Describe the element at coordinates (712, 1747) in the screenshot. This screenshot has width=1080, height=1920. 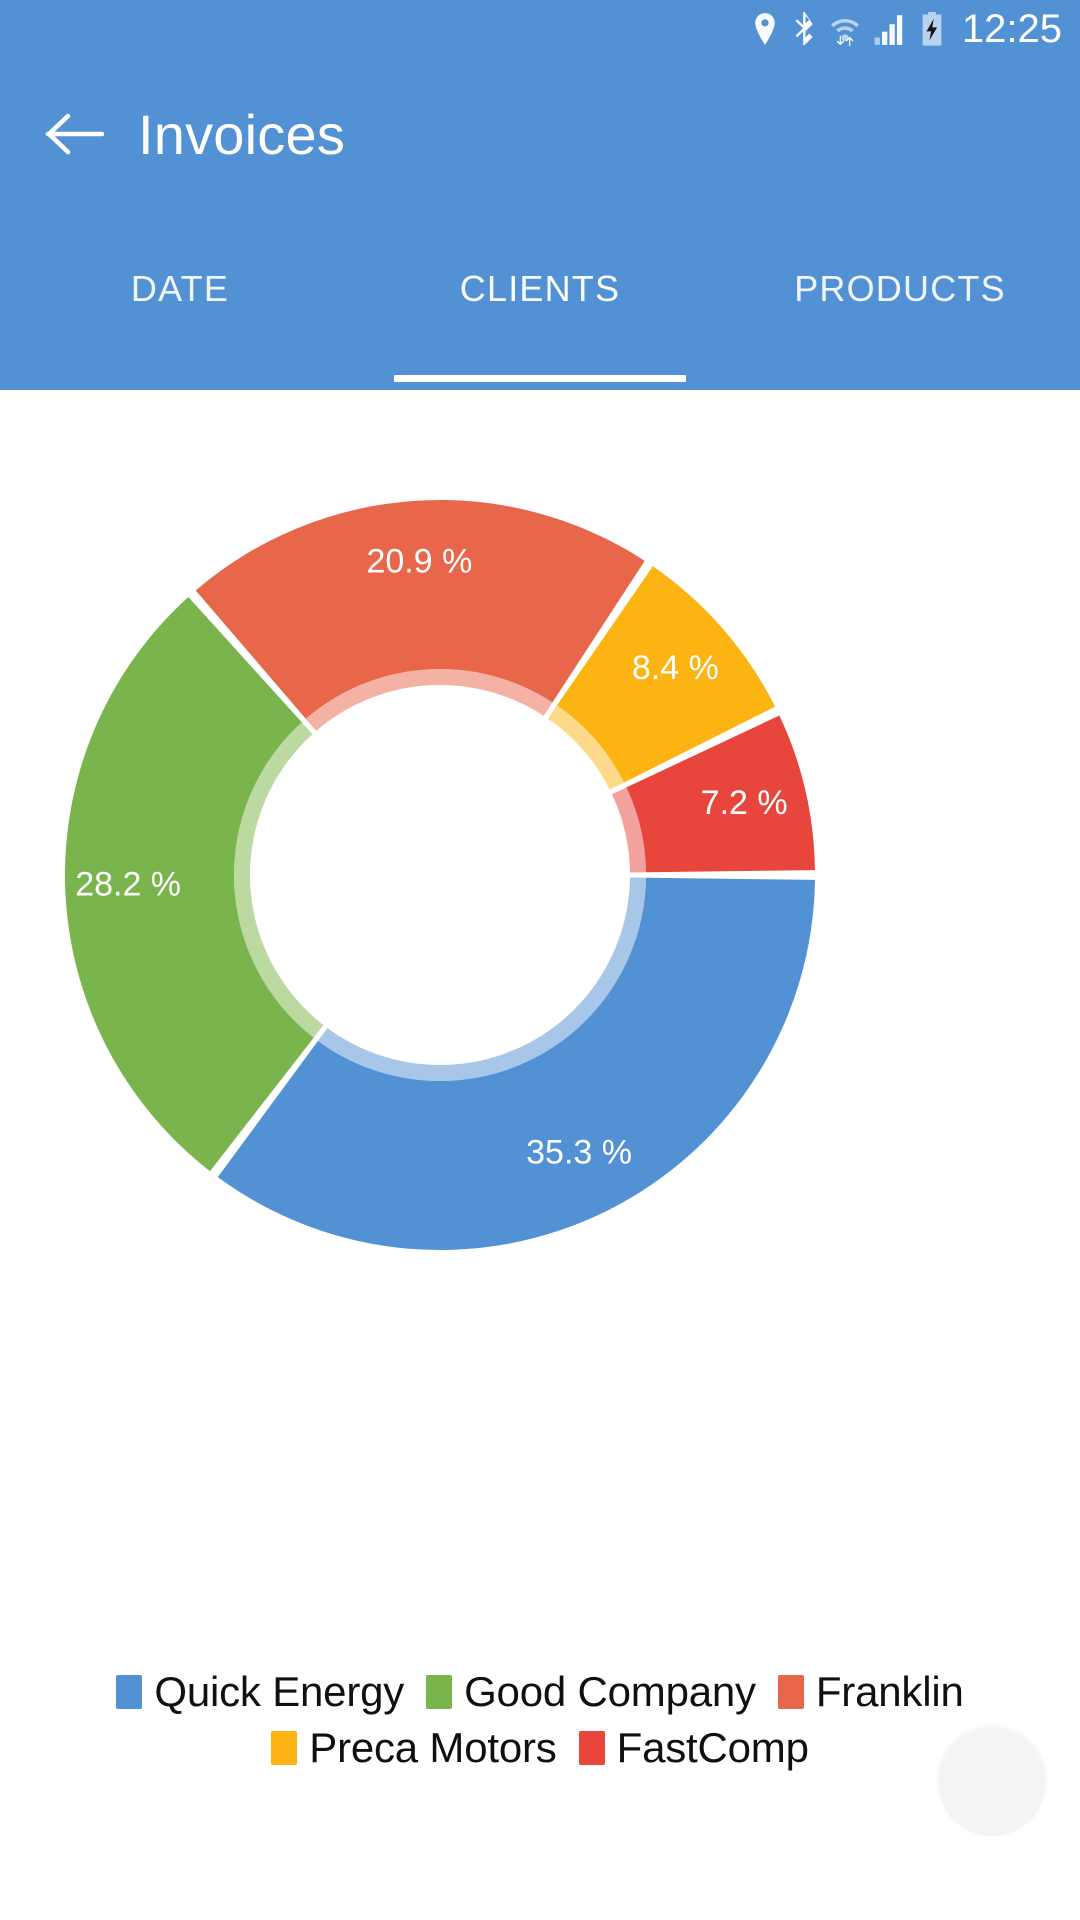
I see `legend-label: FastComp` at that location.